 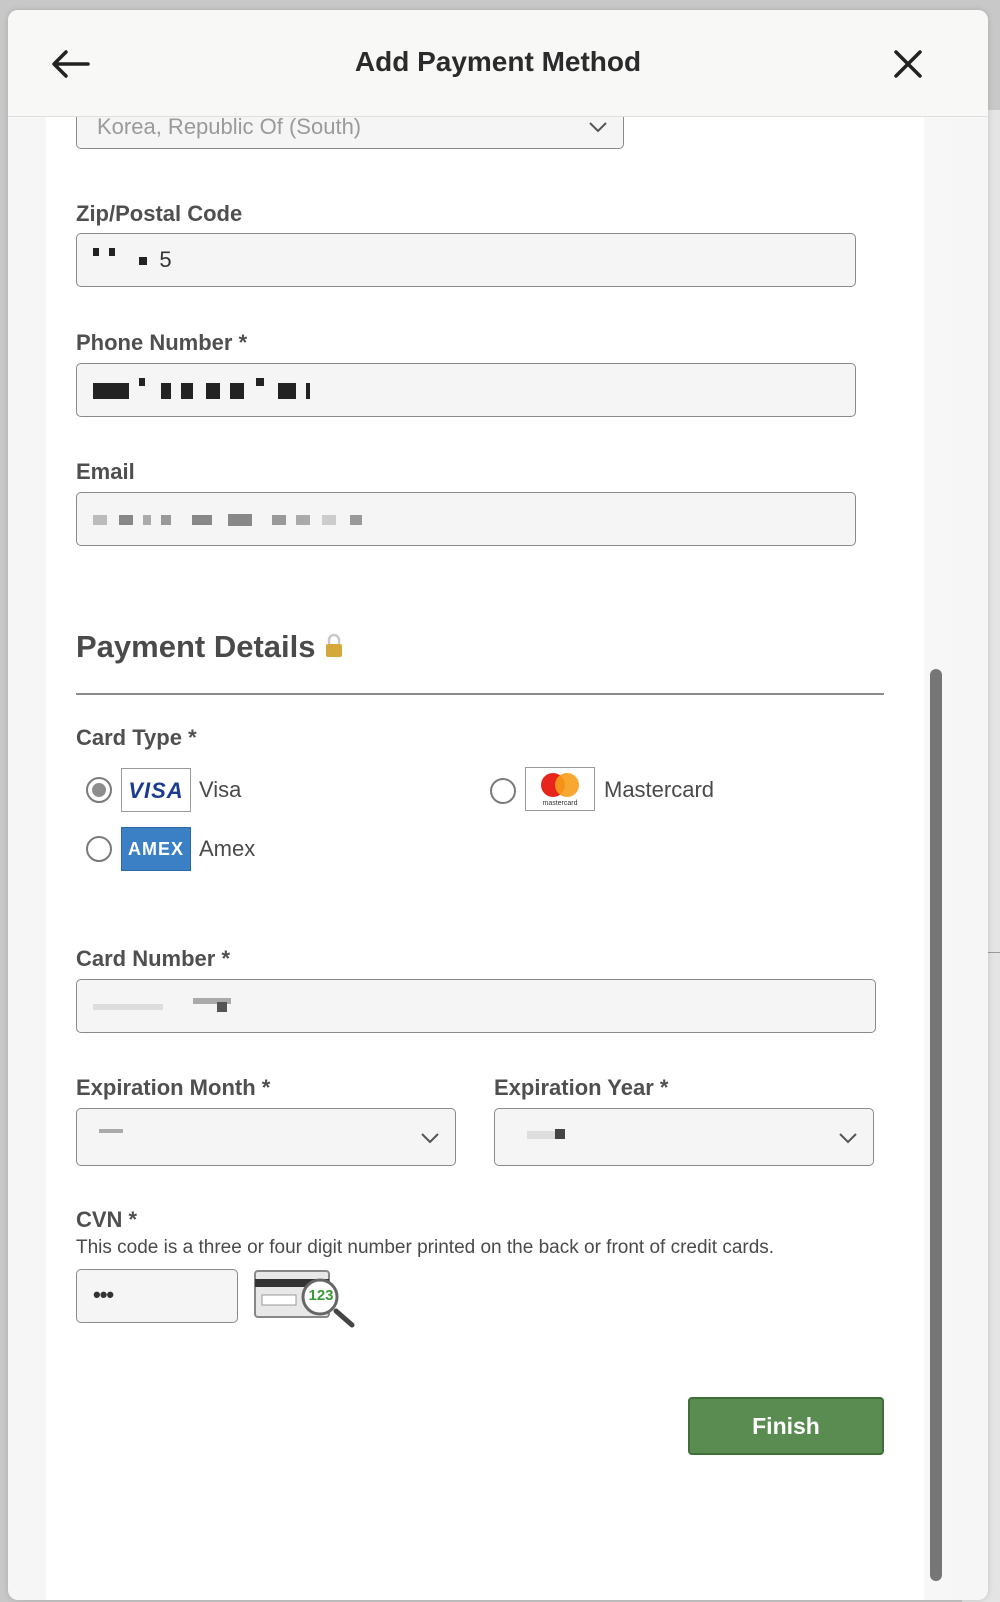 What do you see at coordinates (466, 390) in the screenshot?
I see `phone-input` at bounding box center [466, 390].